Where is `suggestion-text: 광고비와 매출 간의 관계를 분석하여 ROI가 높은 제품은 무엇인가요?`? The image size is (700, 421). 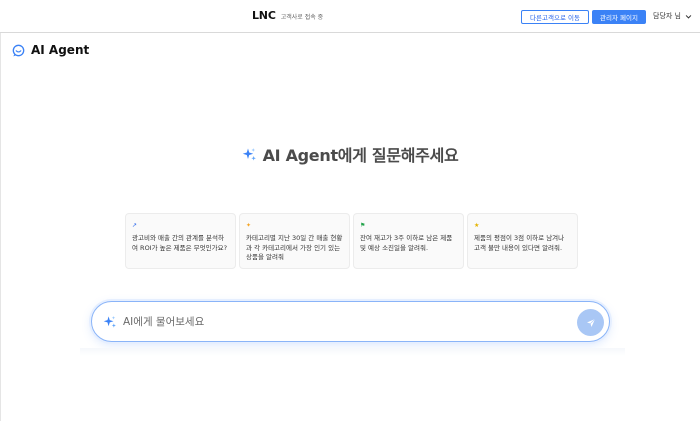
suggestion-text: 광고비와 매출 간의 관계를 분석하여 ROI가 높은 제품은 무엇인가요? is located at coordinates (180, 243).